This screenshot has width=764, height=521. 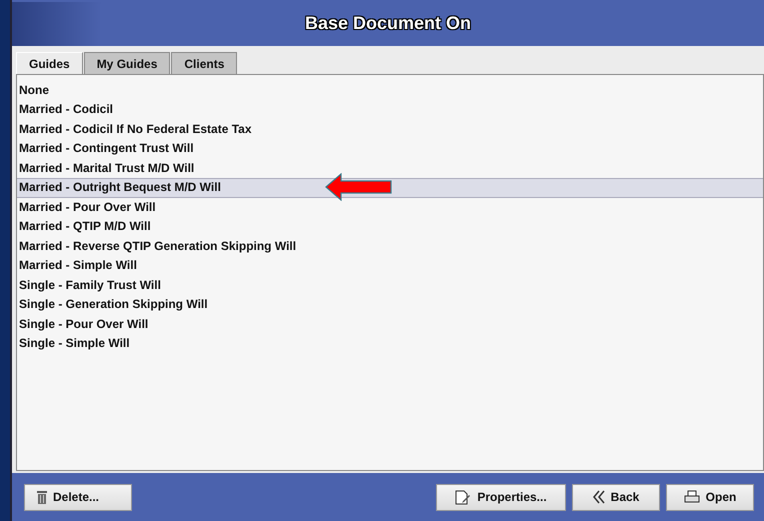 I want to click on guide-item: Married - Codicil If No Federal Estate Tax, so click(x=390, y=130).